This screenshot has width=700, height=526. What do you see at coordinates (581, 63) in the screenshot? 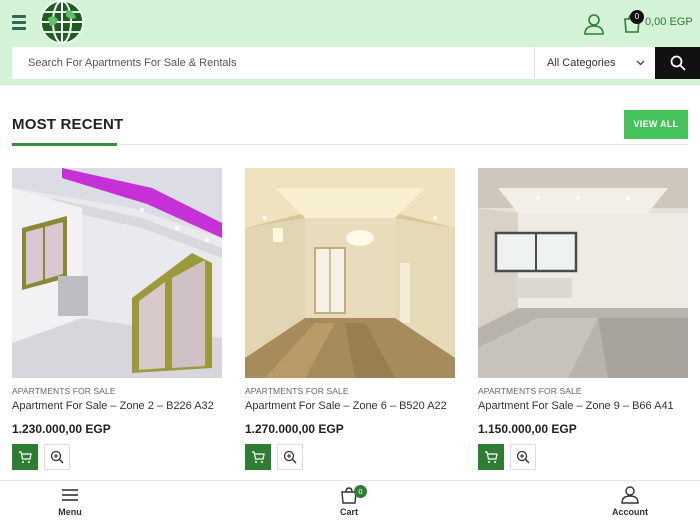
I see `category-select-value: All Categories` at bounding box center [581, 63].